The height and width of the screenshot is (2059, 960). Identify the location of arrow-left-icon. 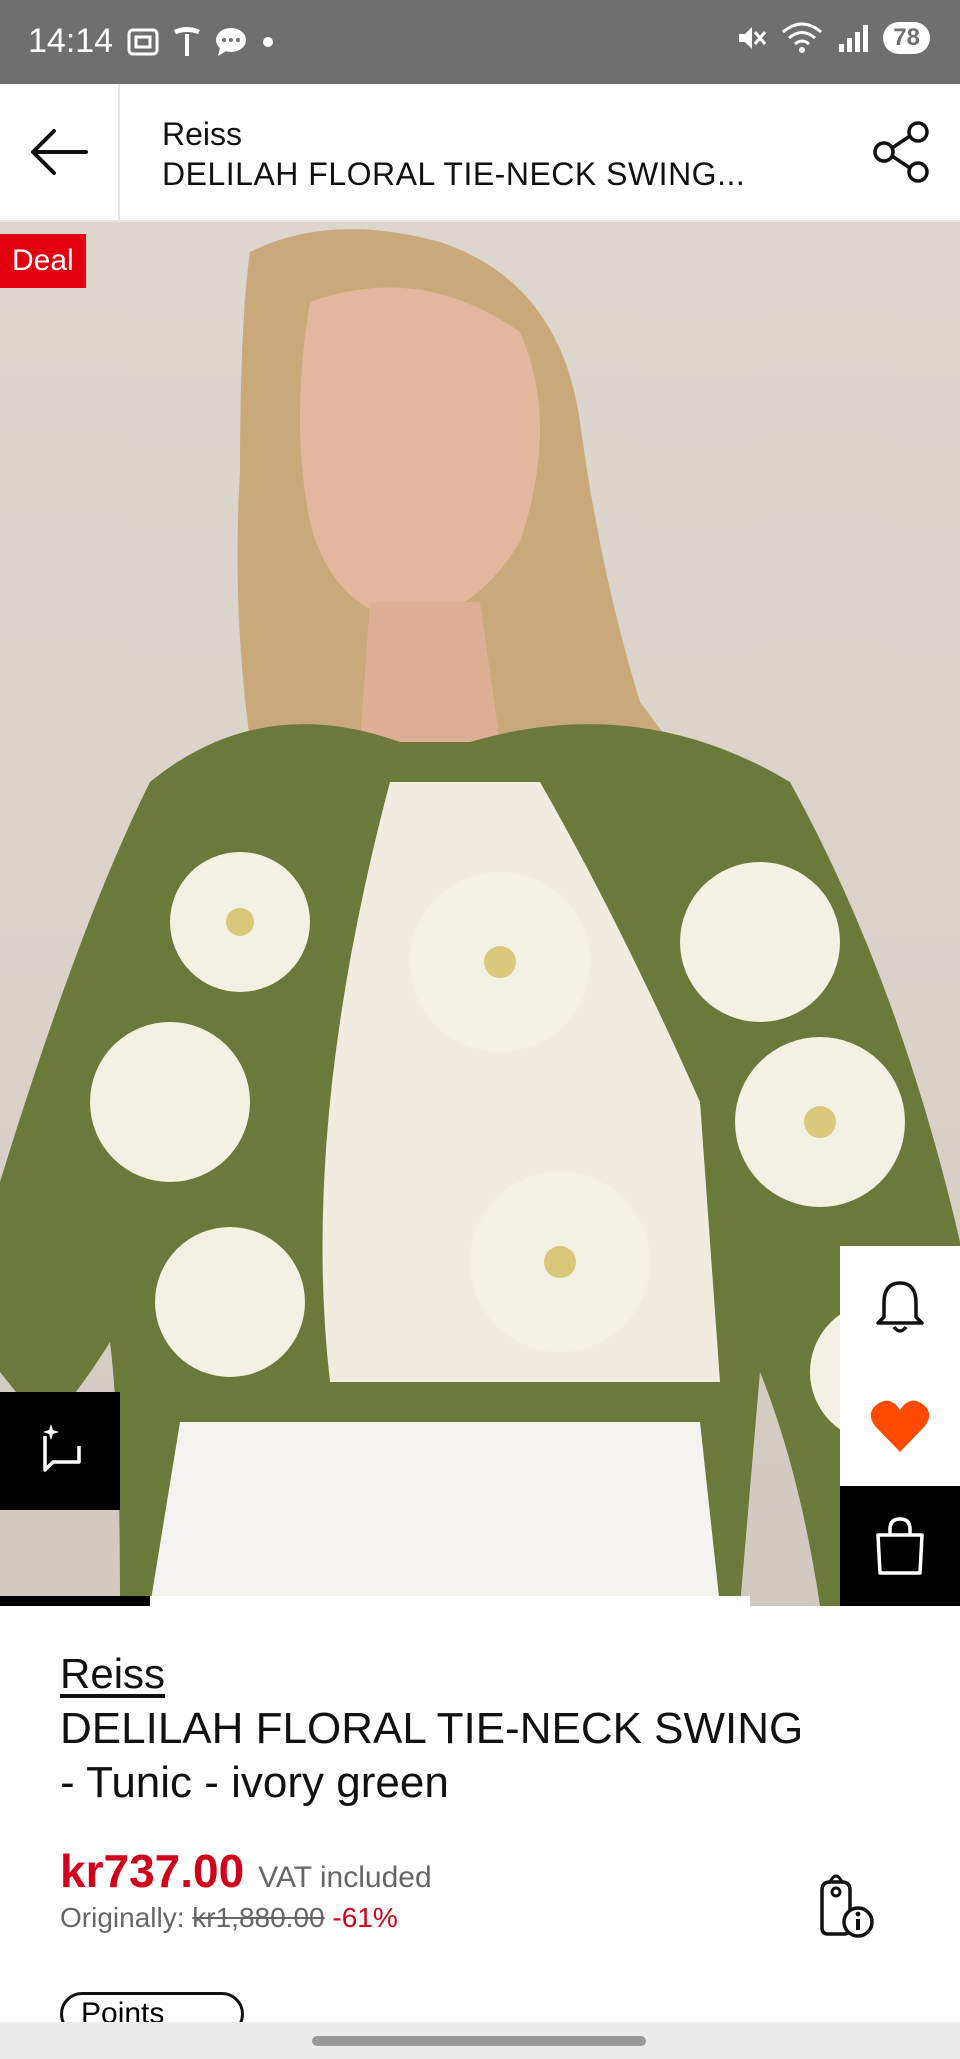
(59, 152).